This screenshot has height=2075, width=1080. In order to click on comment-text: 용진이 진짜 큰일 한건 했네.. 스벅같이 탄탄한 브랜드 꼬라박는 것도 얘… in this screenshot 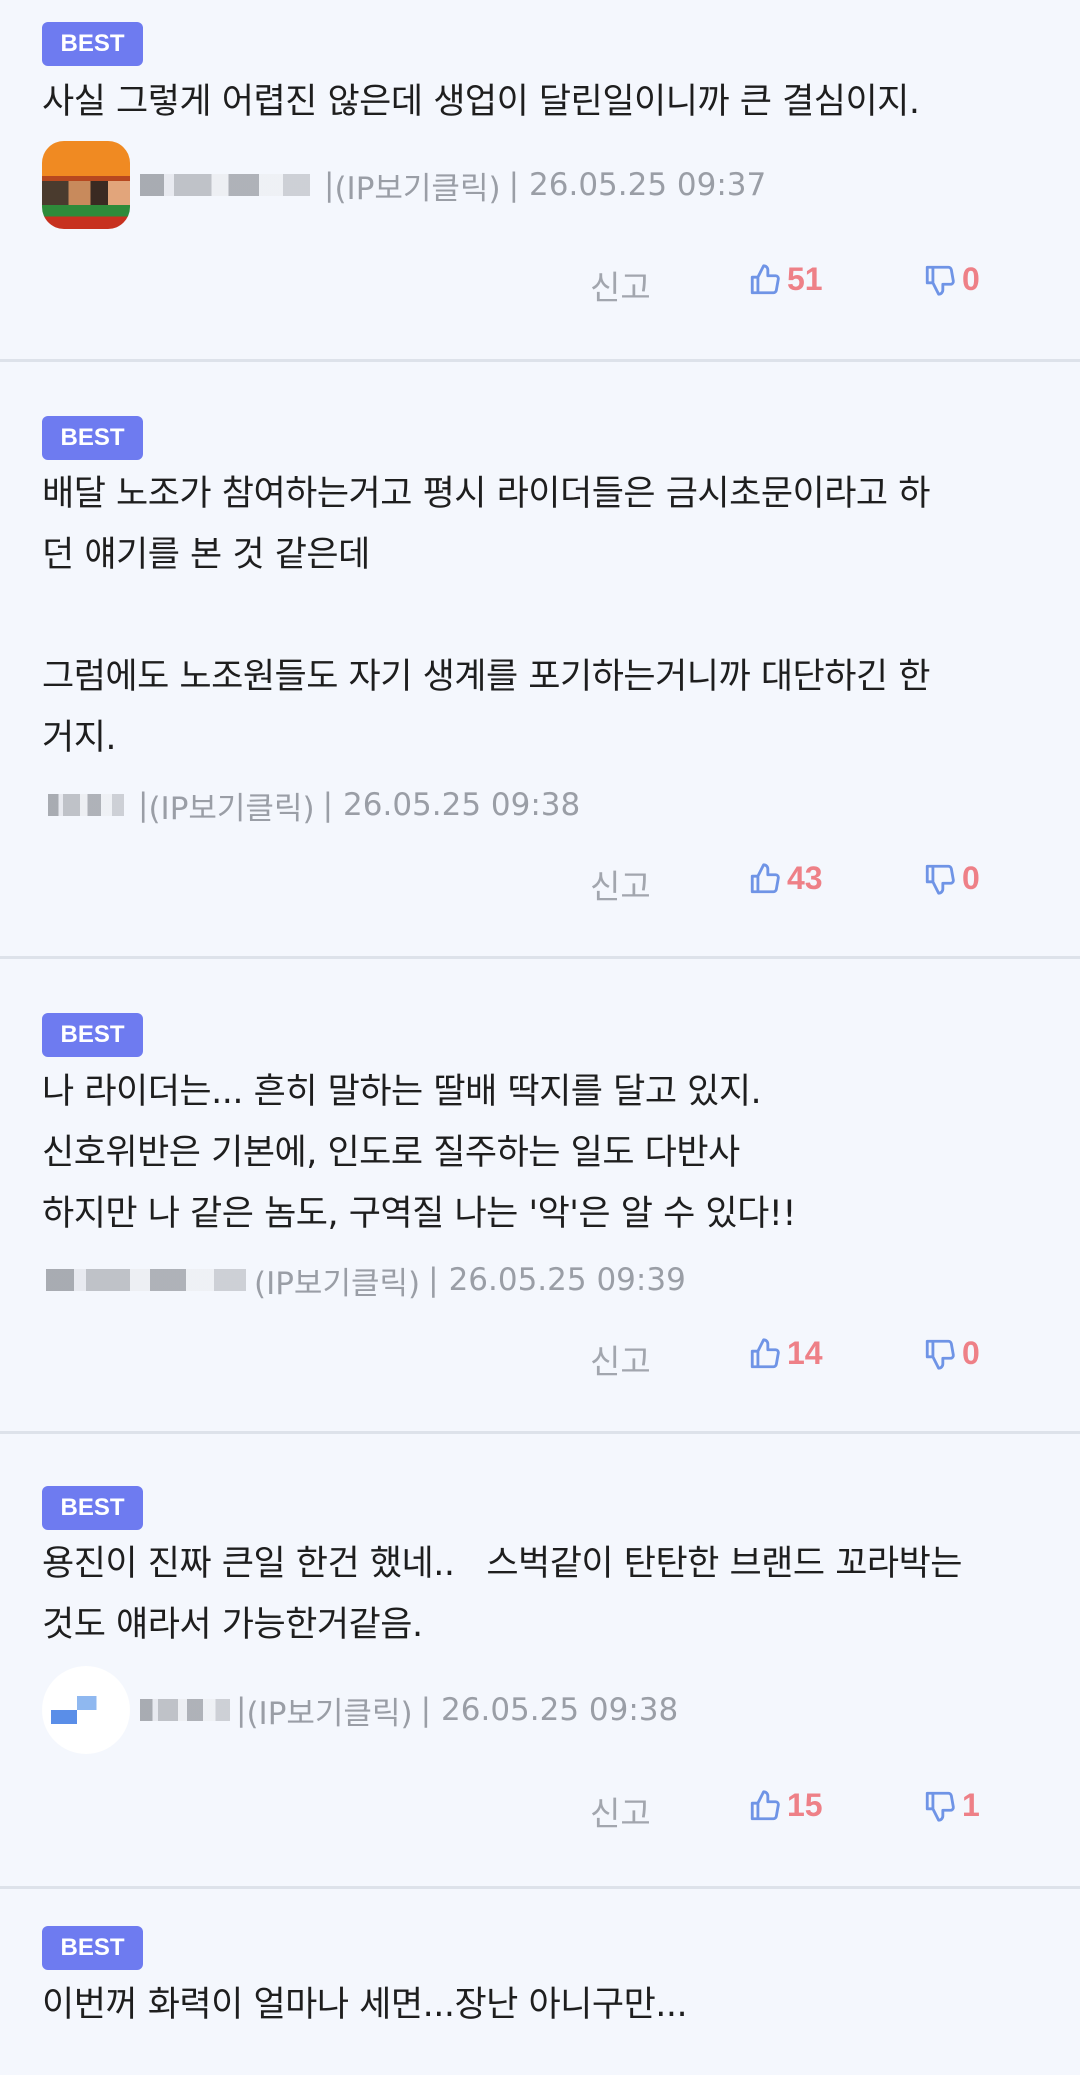, I will do `click(502, 1594)`.